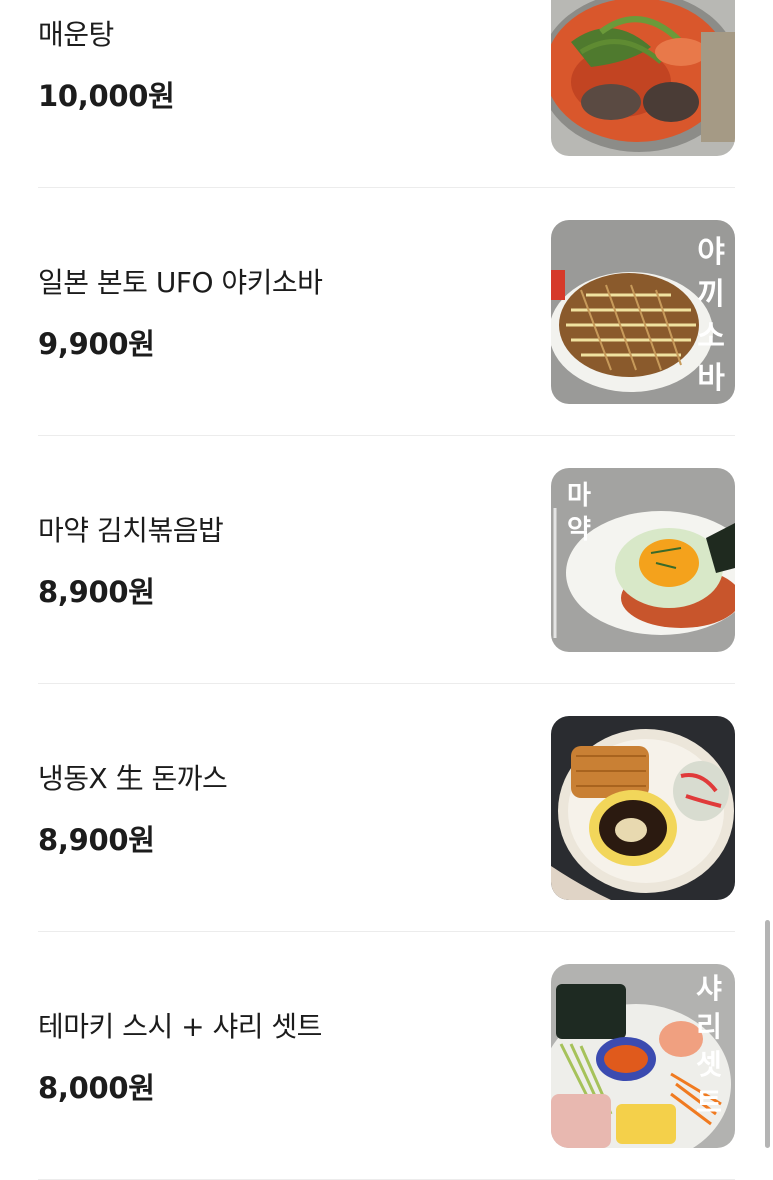 The width and height of the screenshot is (773, 1180). What do you see at coordinates (709, 988) in the screenshot?
I see `photo-caption-char: 샤` at bounding box center [709, 988].